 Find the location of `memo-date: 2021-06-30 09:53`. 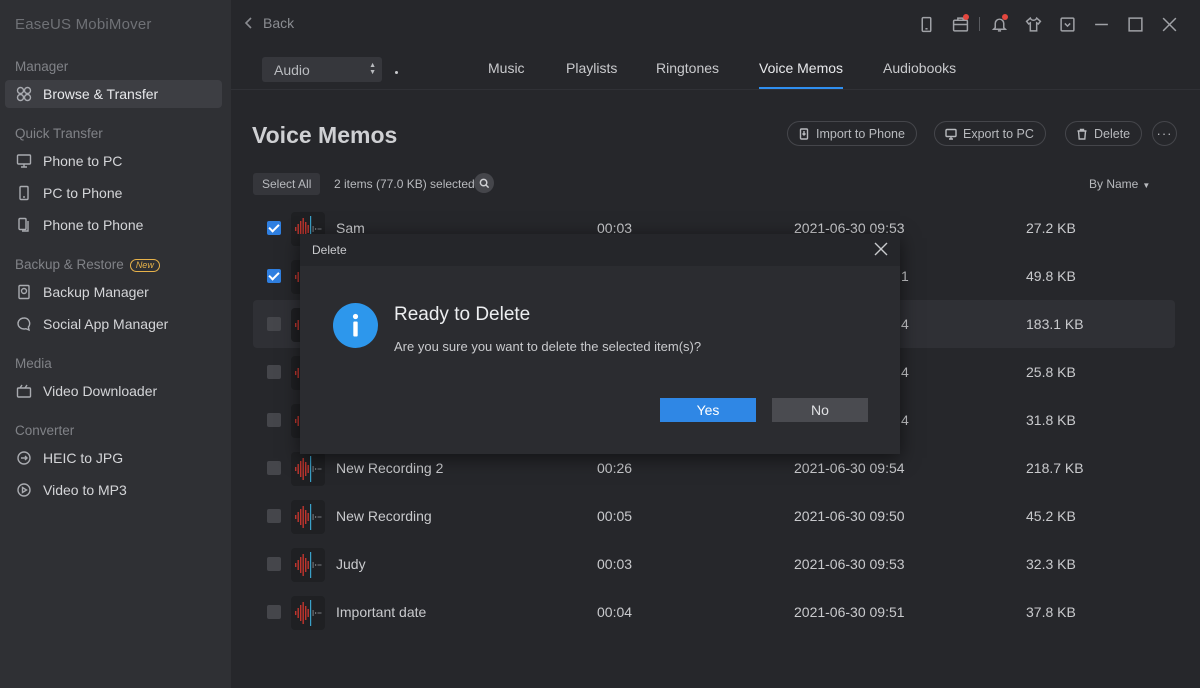

memo-date: 2021-06-30 09:53 is located at coordinates (849, 564).